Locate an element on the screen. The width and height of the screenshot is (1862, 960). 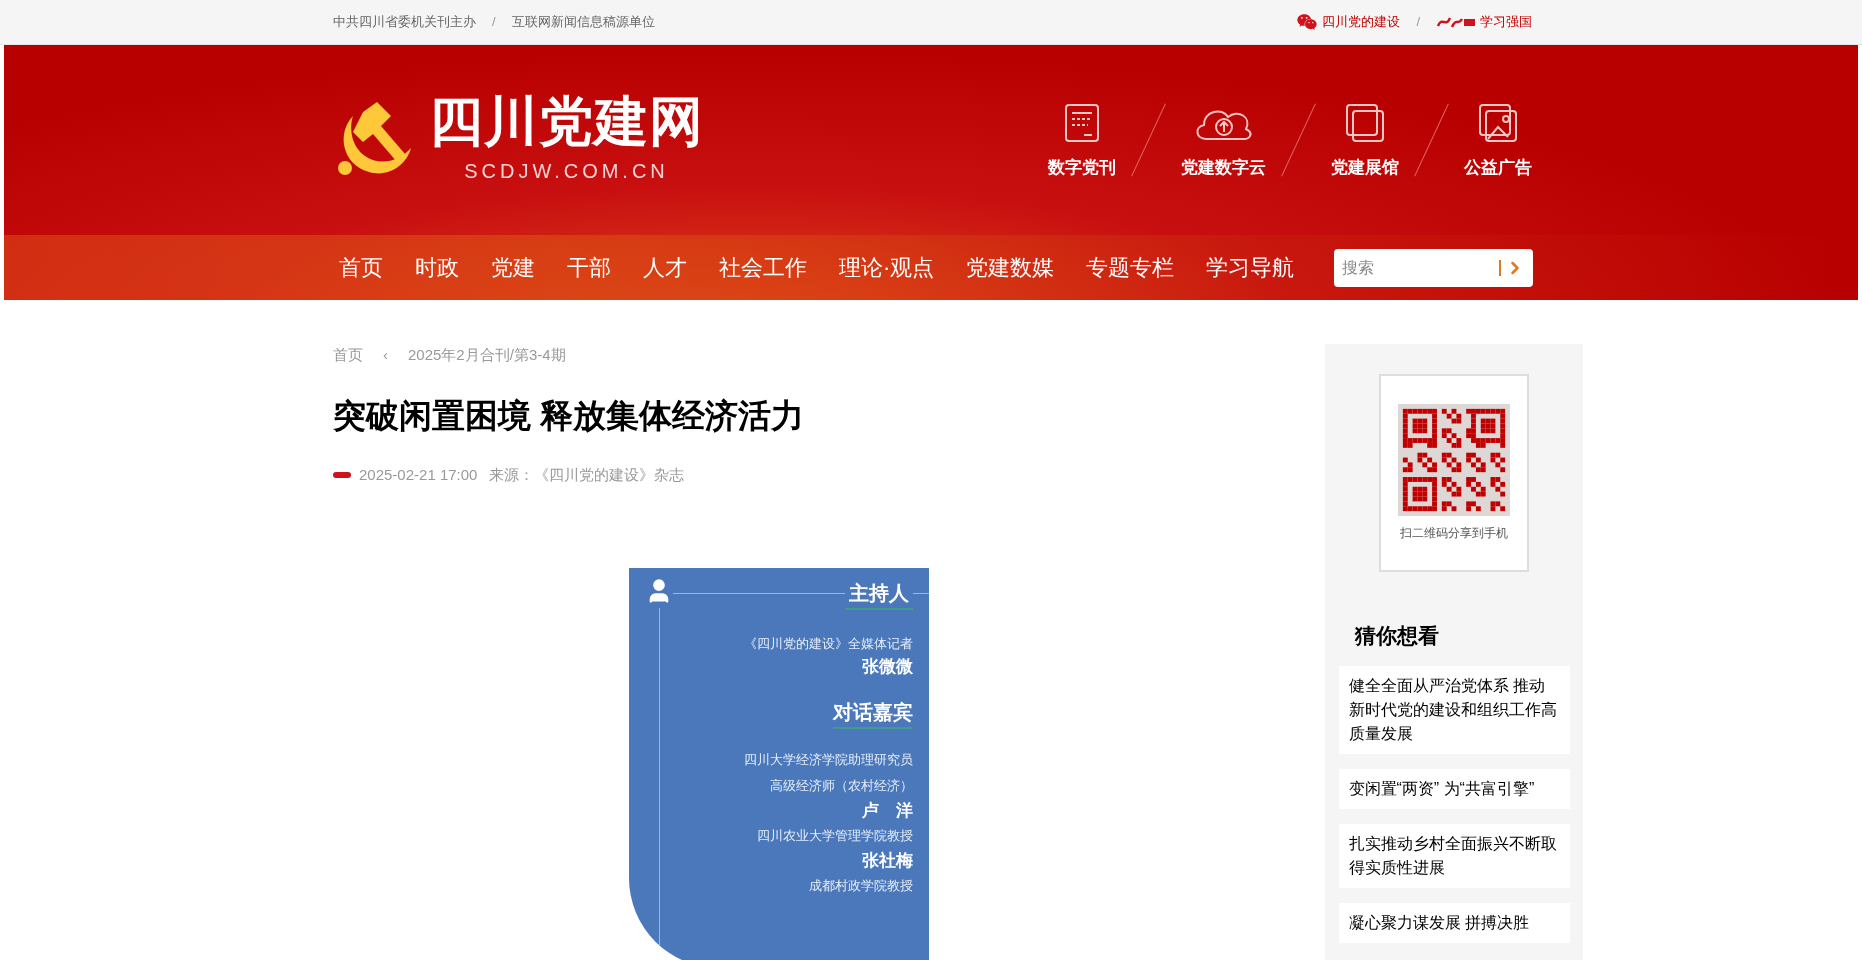
nav-item: 首页 is located at coordinates (361, 267).